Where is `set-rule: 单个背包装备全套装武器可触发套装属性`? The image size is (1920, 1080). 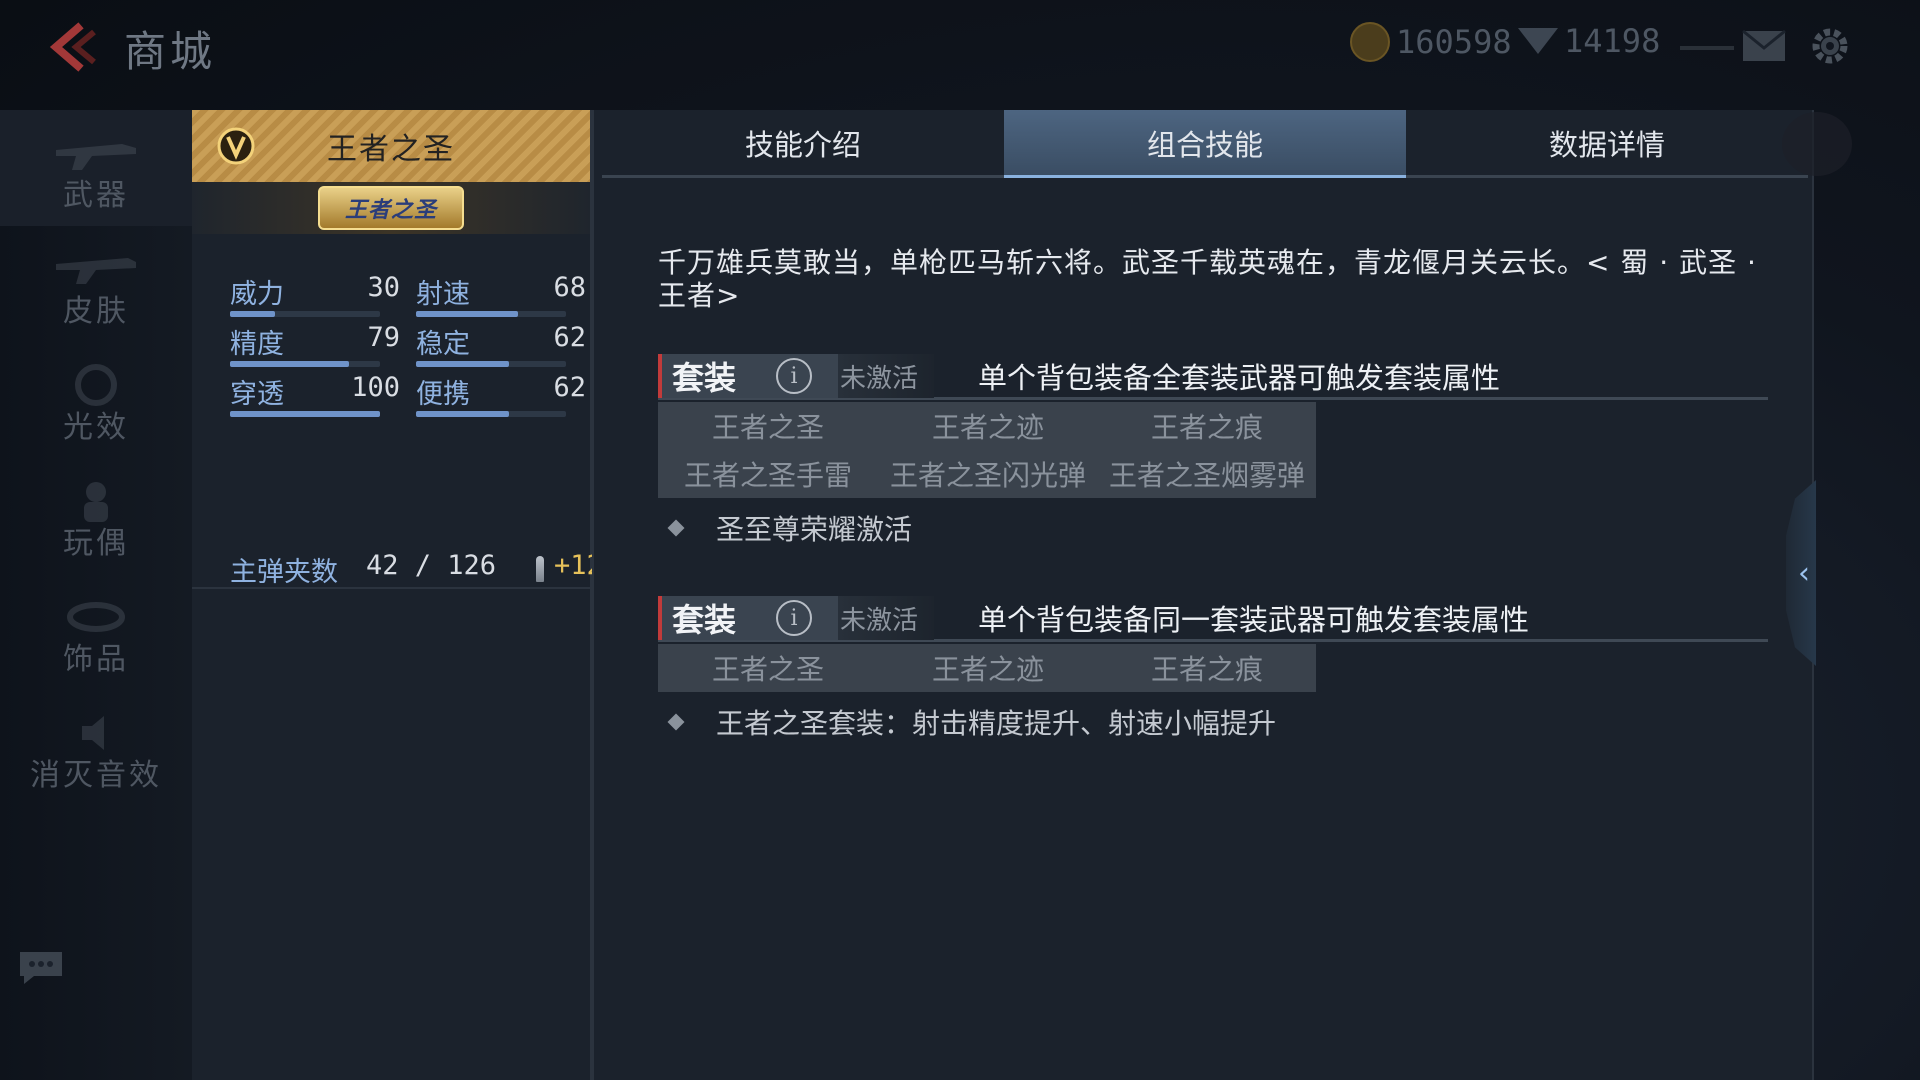
set-rule: 单个背包装备全套装武器可触发套装属性 is located at coordinates (1239, 378).